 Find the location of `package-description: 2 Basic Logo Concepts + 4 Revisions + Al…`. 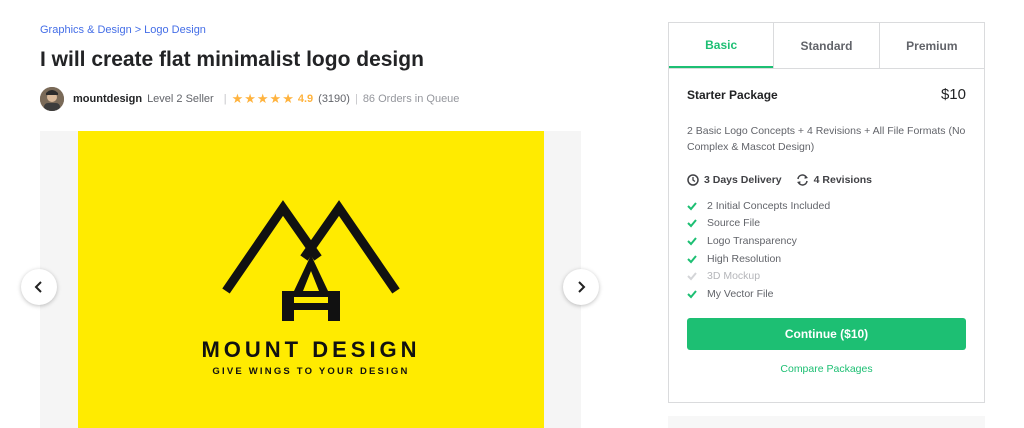

package-description: 2 Basic Logo Concepts + 4 Revisions + Al… is located at coordinates (826, 139).